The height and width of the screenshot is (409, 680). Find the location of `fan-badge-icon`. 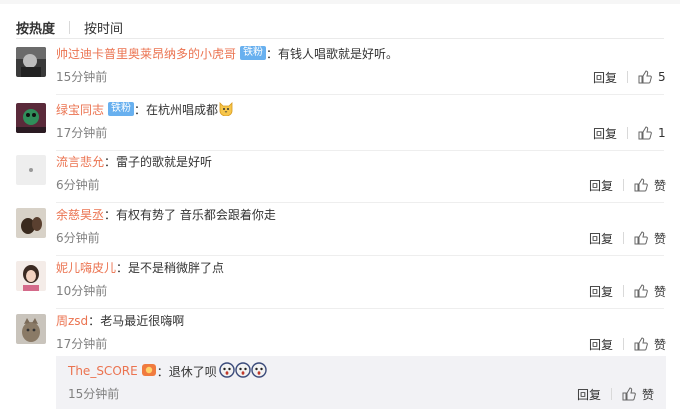

fan-badge-icon is located at coordinates (149, 371).